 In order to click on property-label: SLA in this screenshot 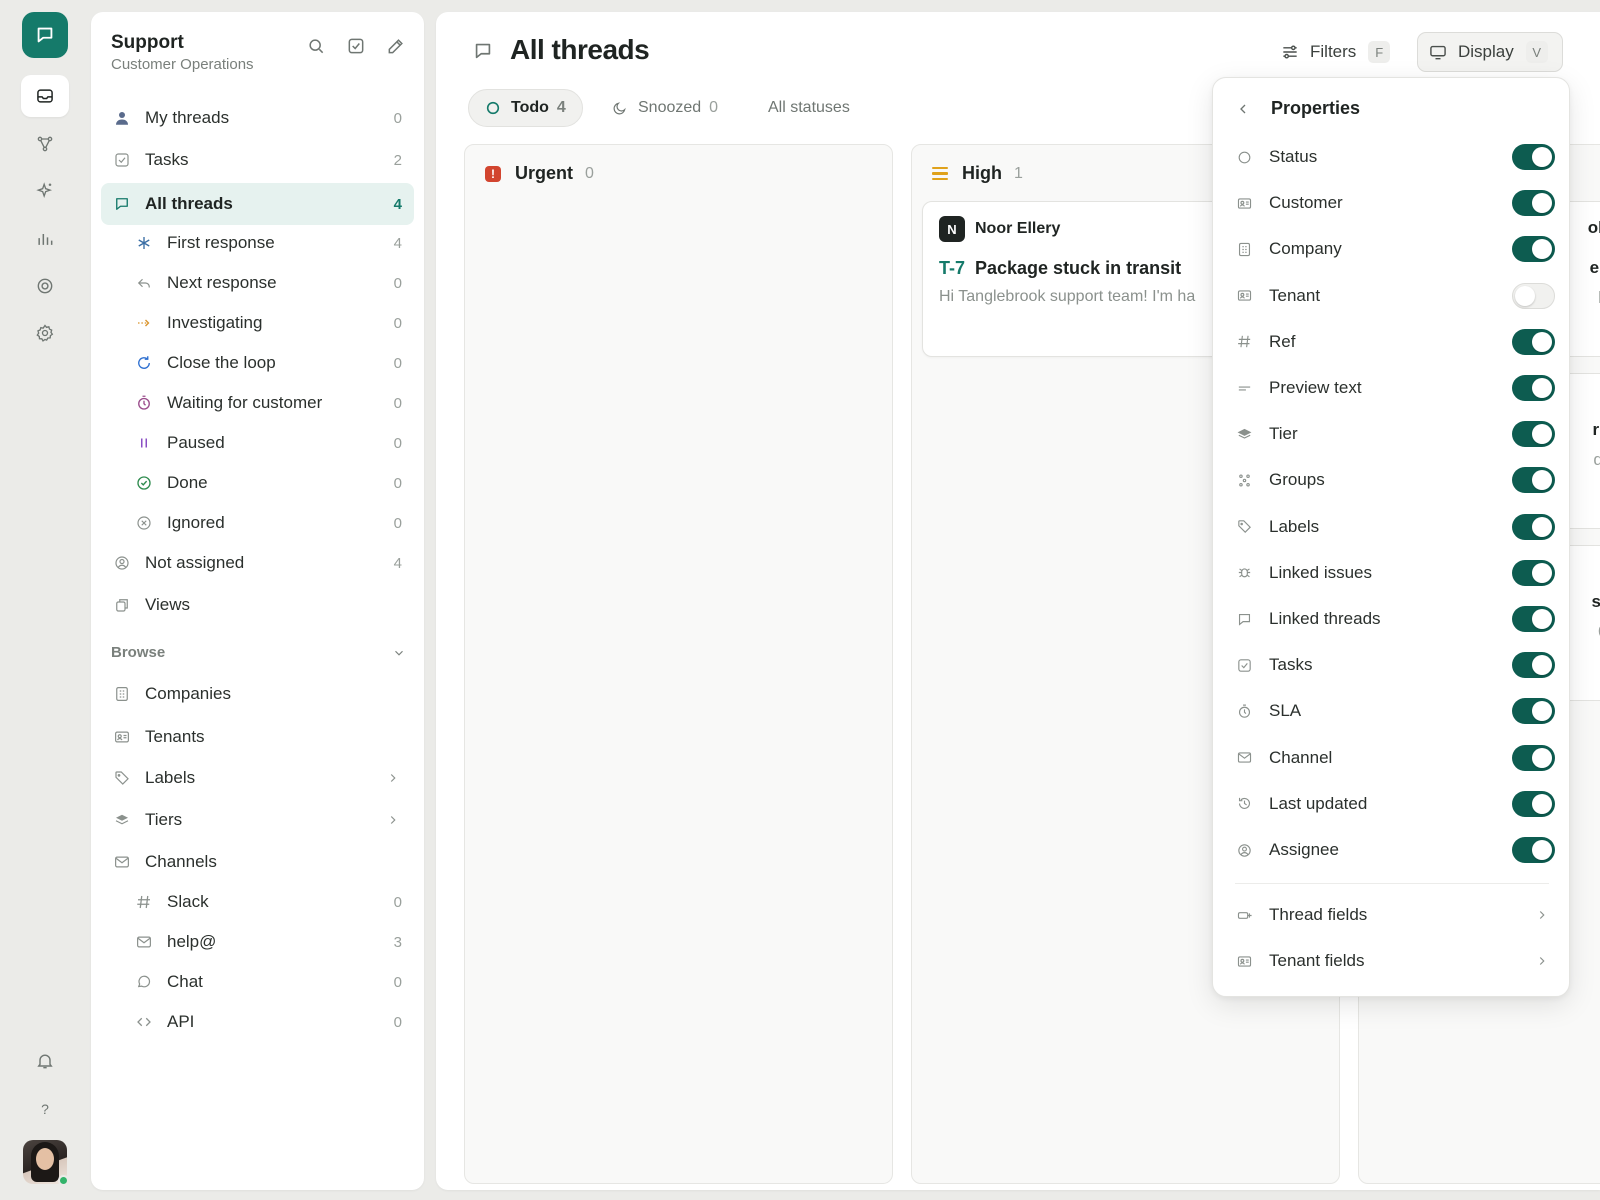, I will do `click(1285, 711)`.